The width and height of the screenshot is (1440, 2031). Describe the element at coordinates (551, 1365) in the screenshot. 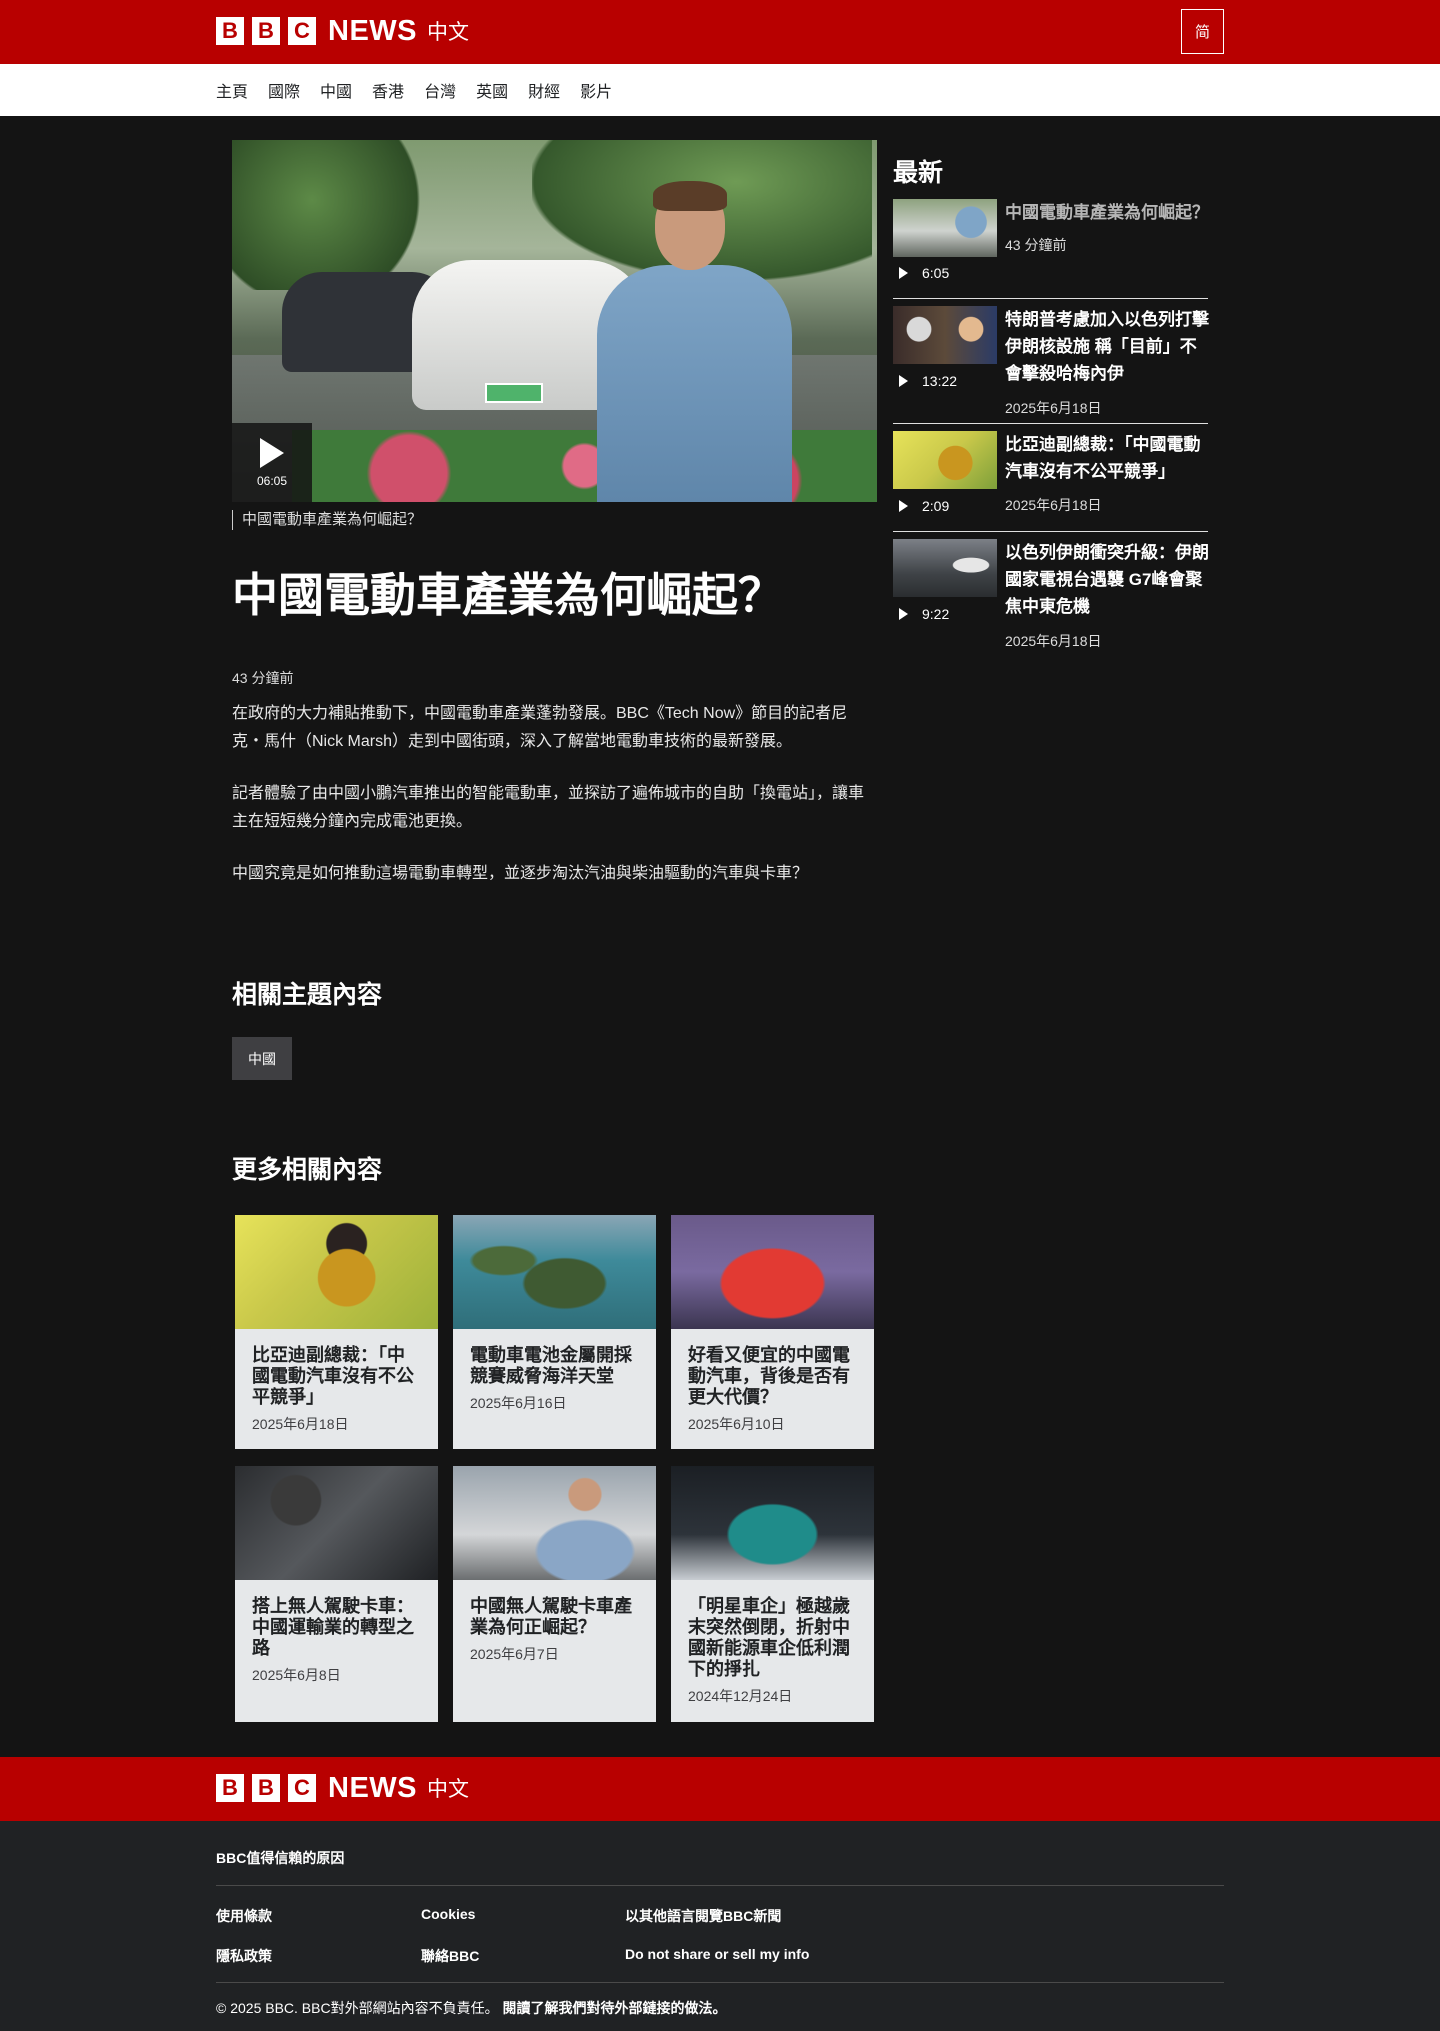

I see `card-title: 電動車電池金屬開採競賽威脅海洋天堂` at that location.